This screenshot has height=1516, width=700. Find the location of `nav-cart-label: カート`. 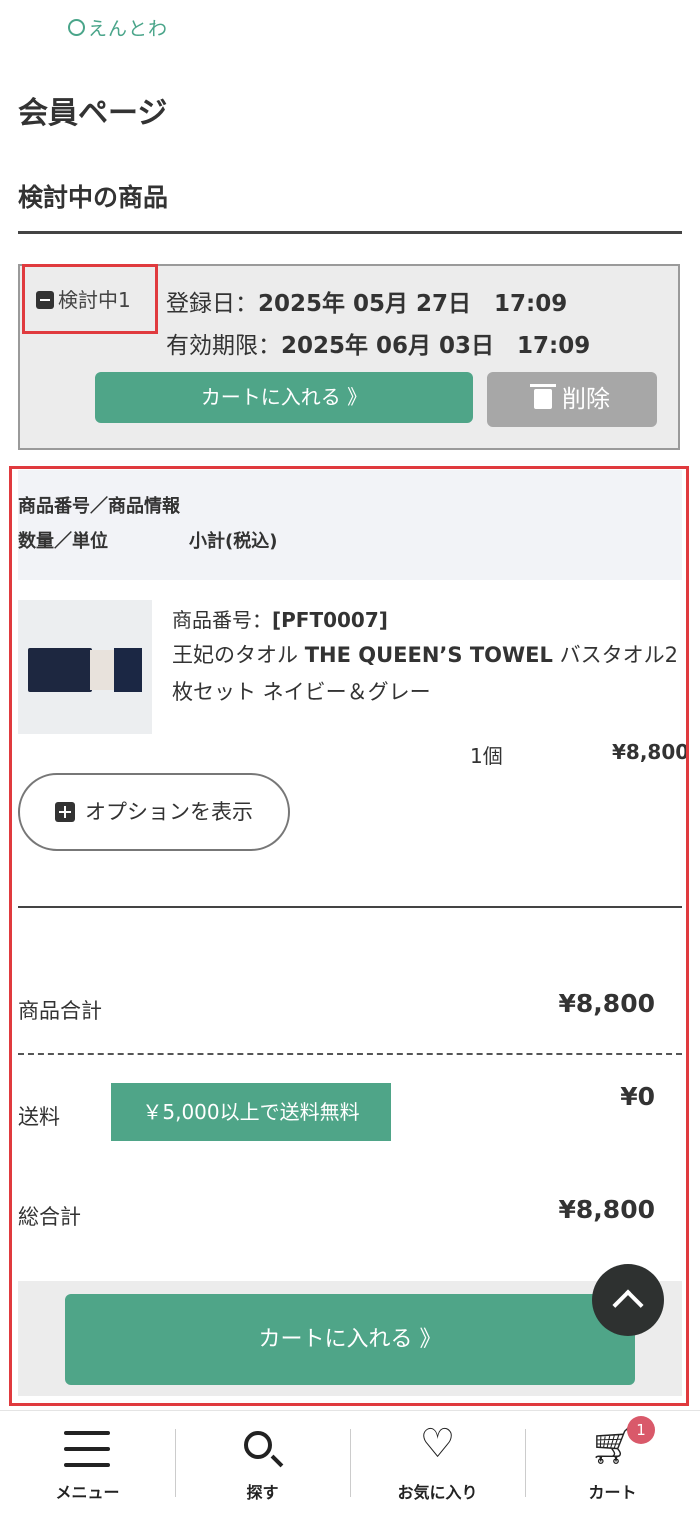

nav-cart-label: カート is located at coordinates (612, 1492).